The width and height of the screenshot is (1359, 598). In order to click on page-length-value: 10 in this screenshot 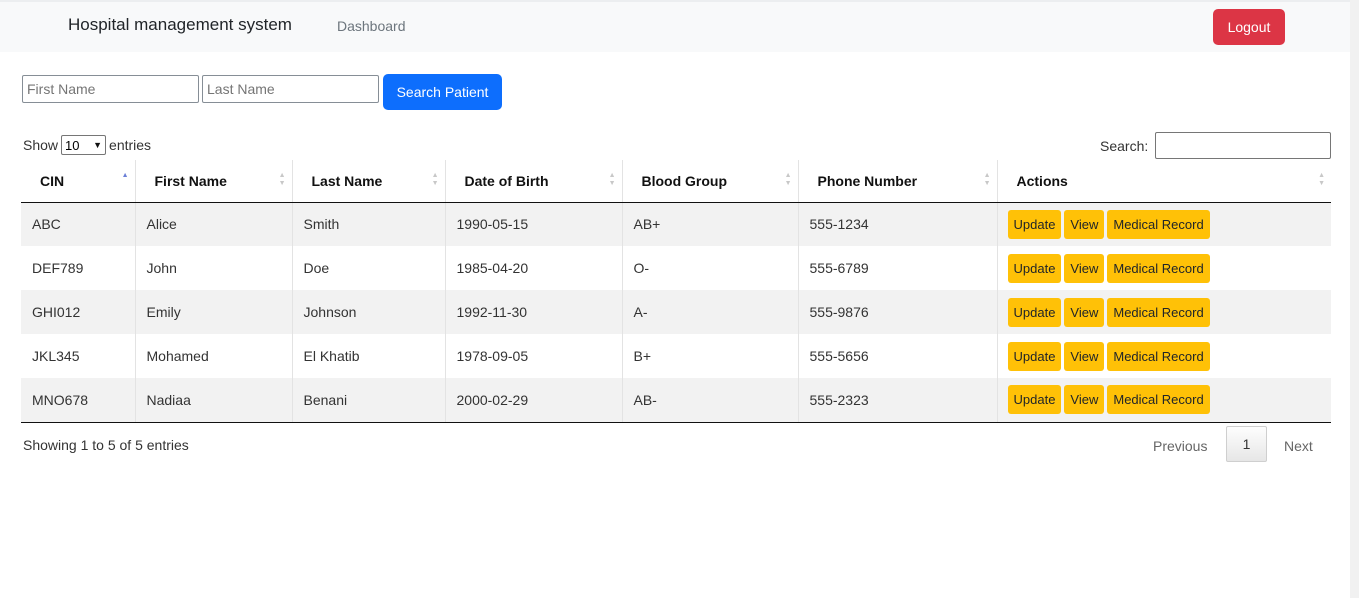, I will do `click(72, 145)`.